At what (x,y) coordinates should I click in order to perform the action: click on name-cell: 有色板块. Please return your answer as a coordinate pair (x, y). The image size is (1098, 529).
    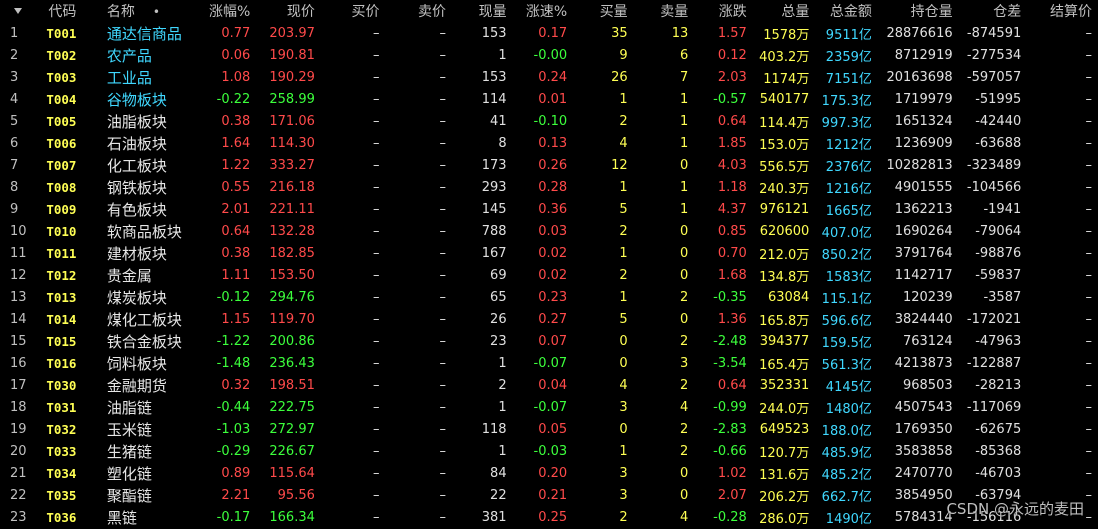
    Looking at the image, I should click on (136, 209).